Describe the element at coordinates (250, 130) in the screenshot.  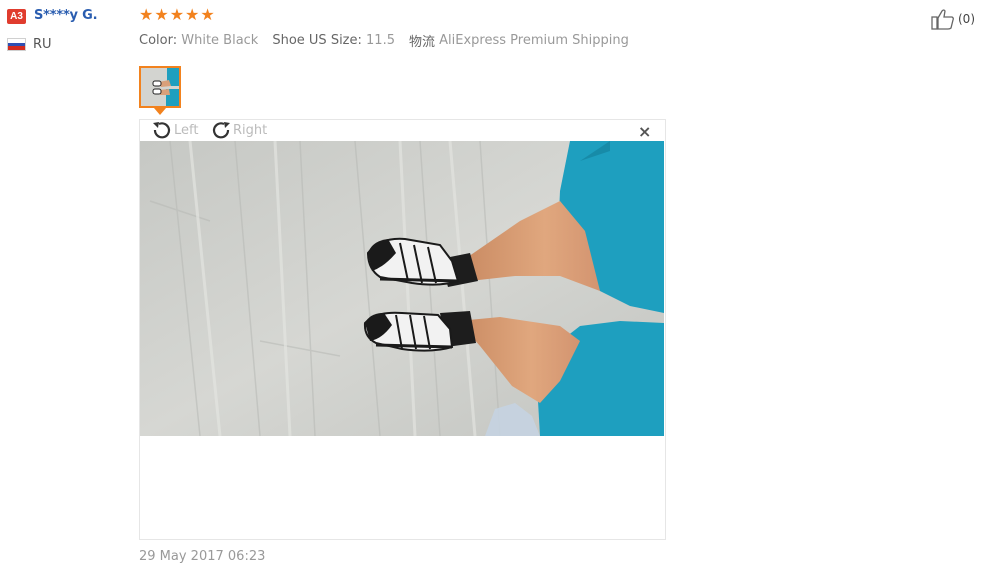
I see `rotate-right-label: Right` at that location.